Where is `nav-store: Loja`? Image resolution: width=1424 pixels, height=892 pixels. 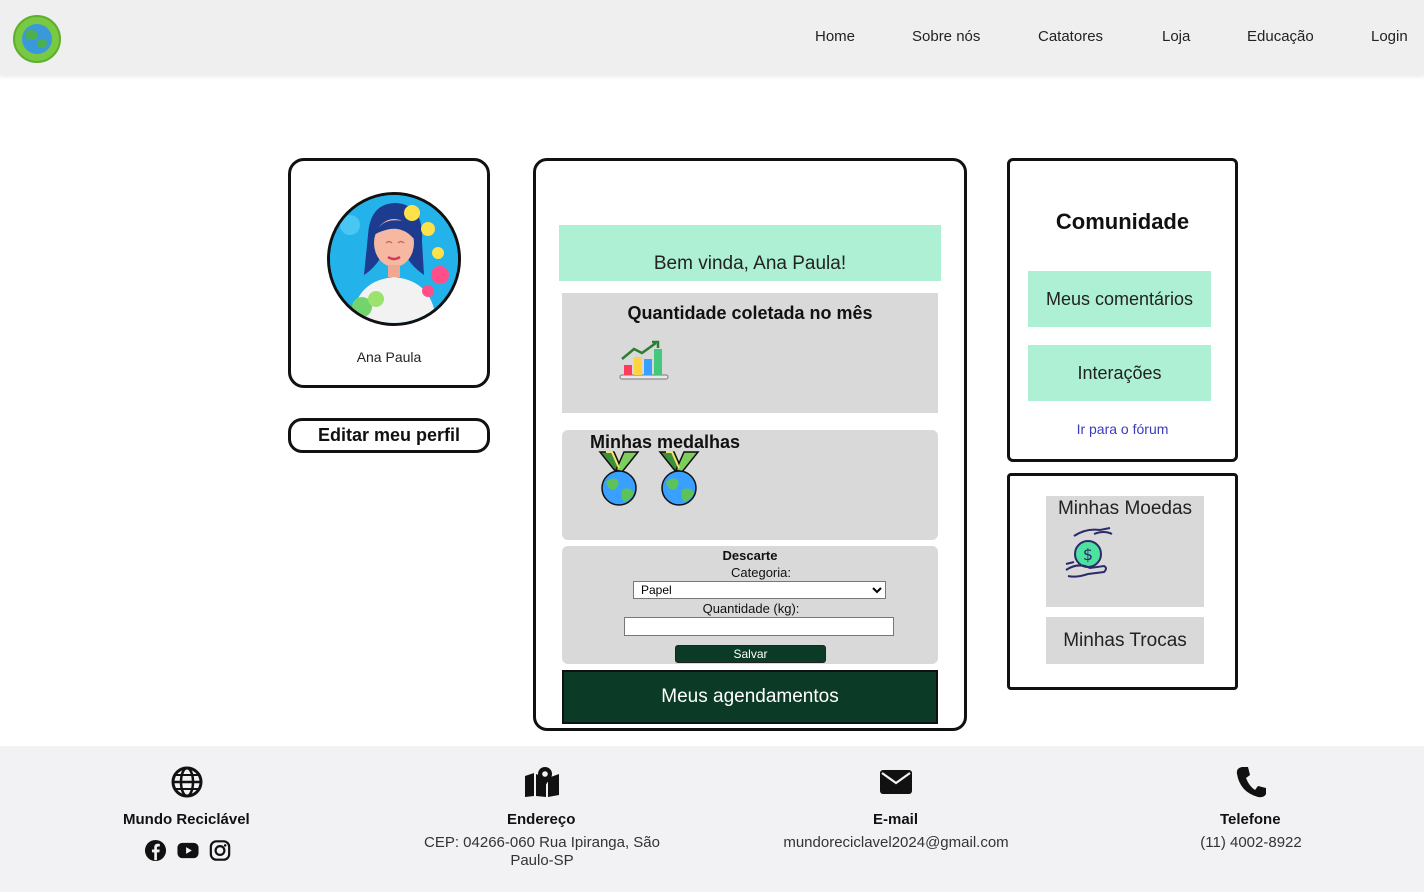
nav-store: Loja is located at coordinates (1176, 36).